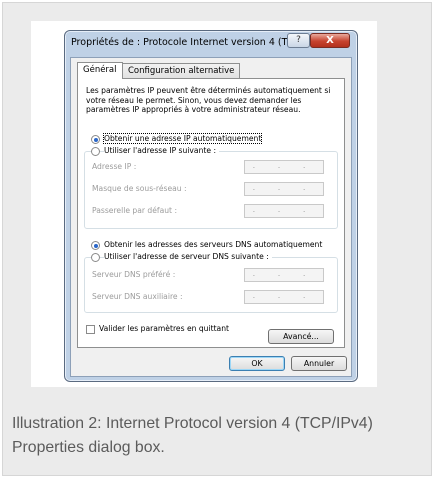  What do you see at coordinates (284, 167) in the screenshot?
I see `ip-address-field: . . .` at bounding box center [284, 167].